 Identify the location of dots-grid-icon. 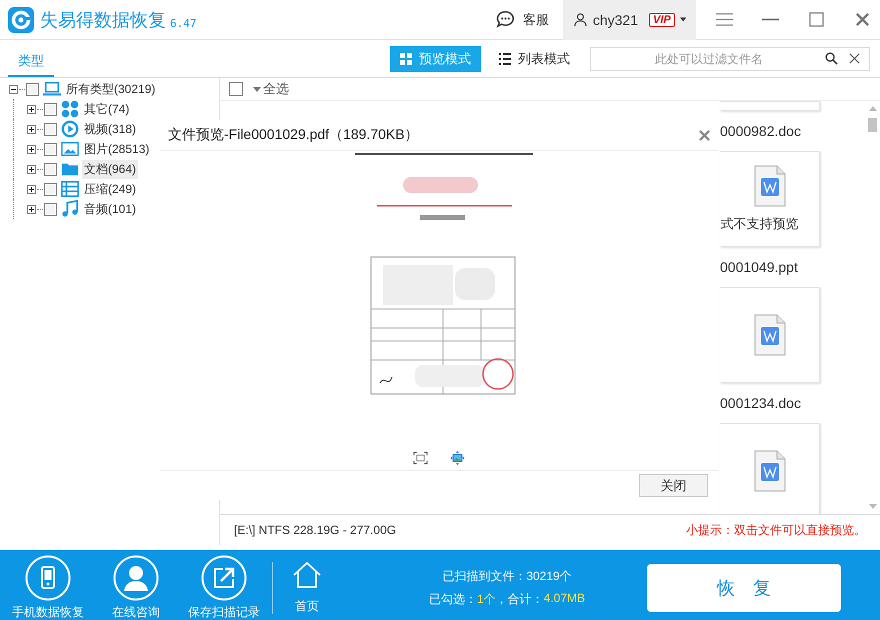
(70, 109).